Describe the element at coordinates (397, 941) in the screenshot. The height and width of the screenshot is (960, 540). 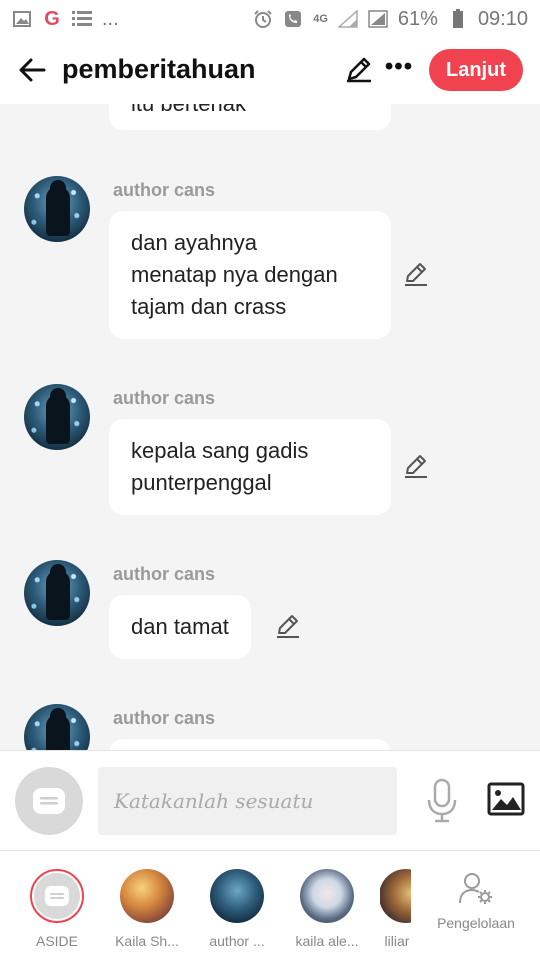
I see `roster-label: liliar` at that location.